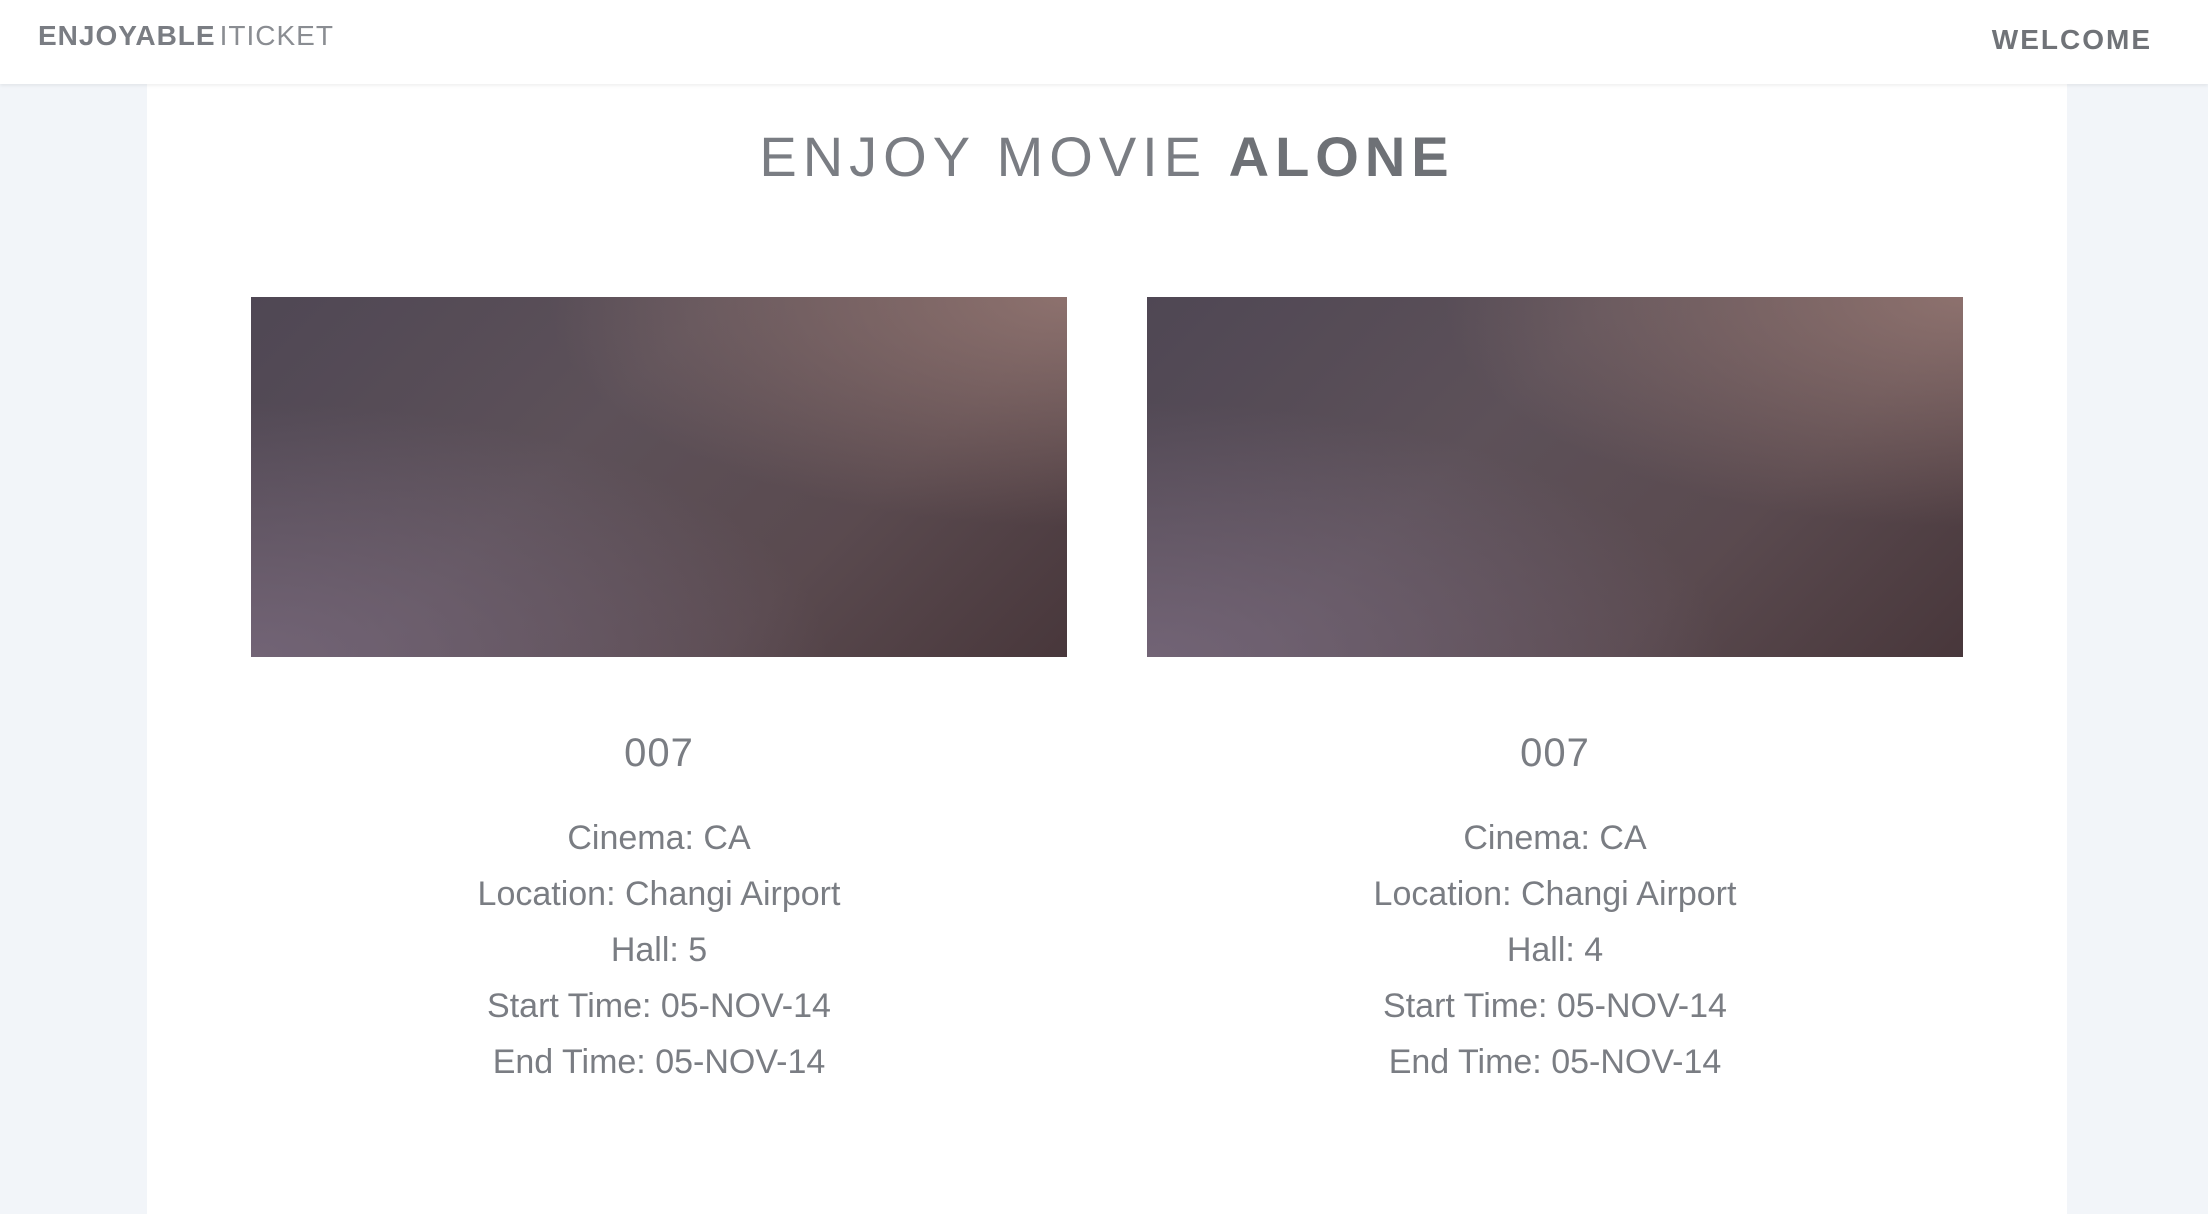 The height and width of the screenshot is (1214, 2208). Describe the element at coordinates (276, 35) in the screenshot. I see `brand-name-light: ITICKET` at that location.